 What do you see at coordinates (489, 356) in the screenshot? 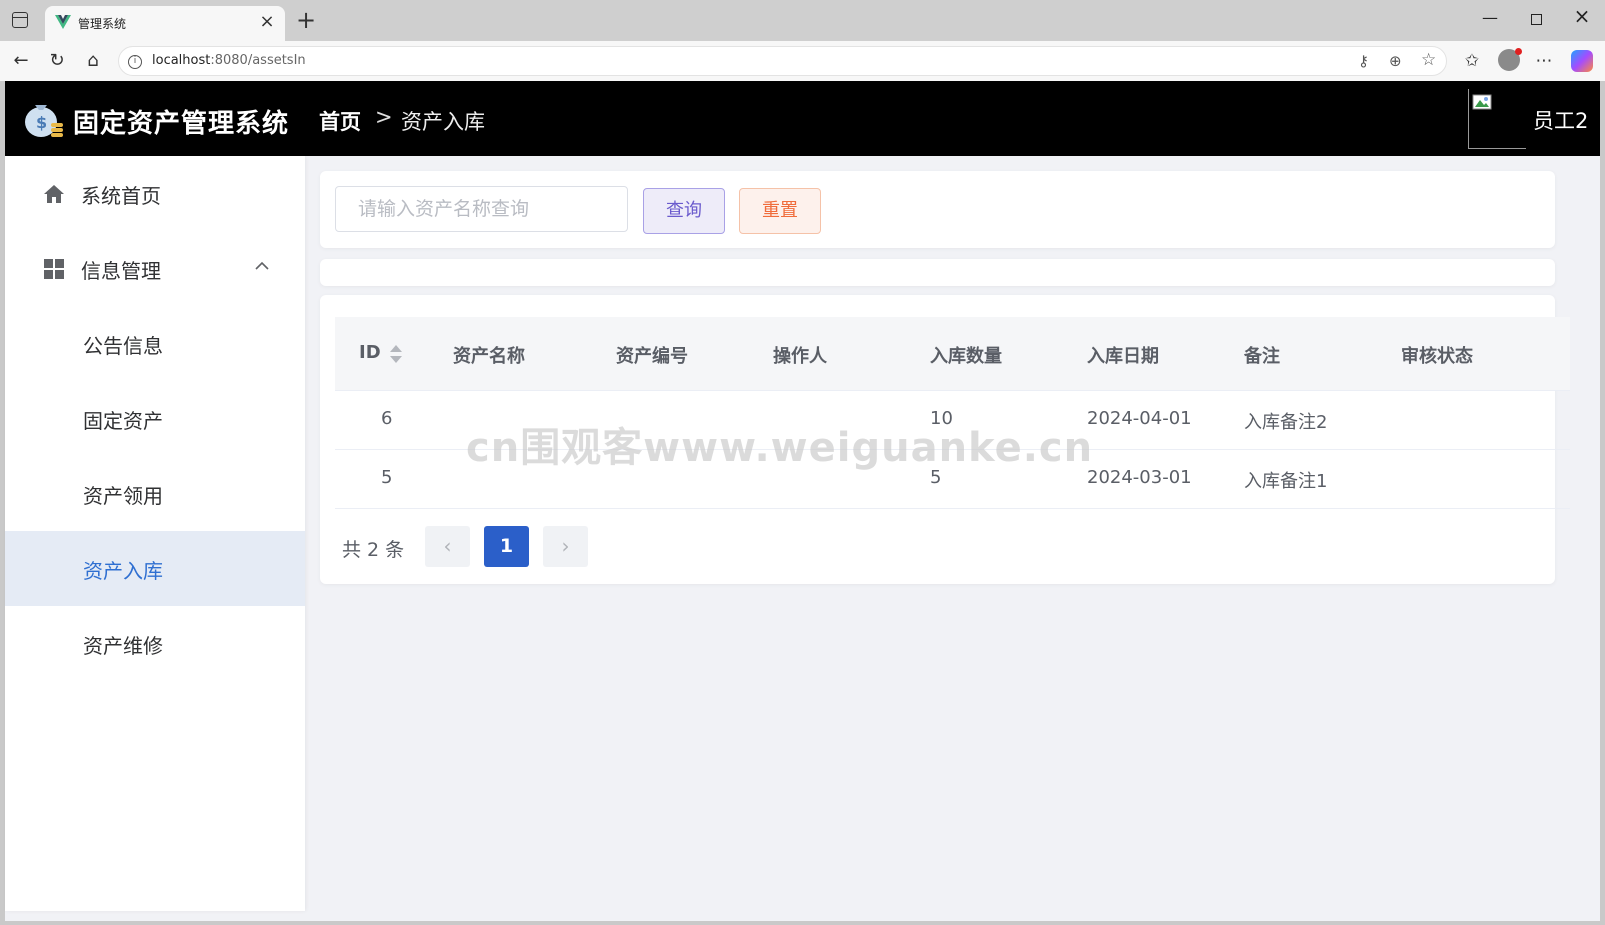
I see `column-header-name: 资产名称` at bounding box center [489, 356].